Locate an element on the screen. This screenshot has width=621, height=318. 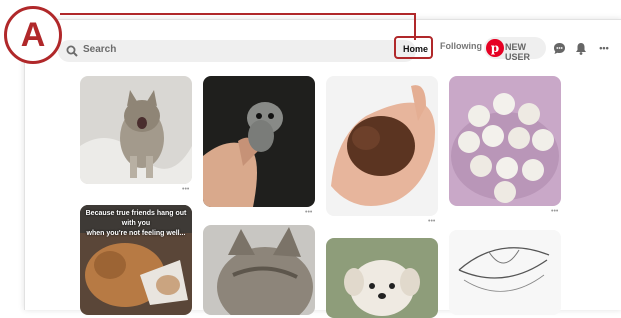
callout-connector is located at coordinates (246, 36).